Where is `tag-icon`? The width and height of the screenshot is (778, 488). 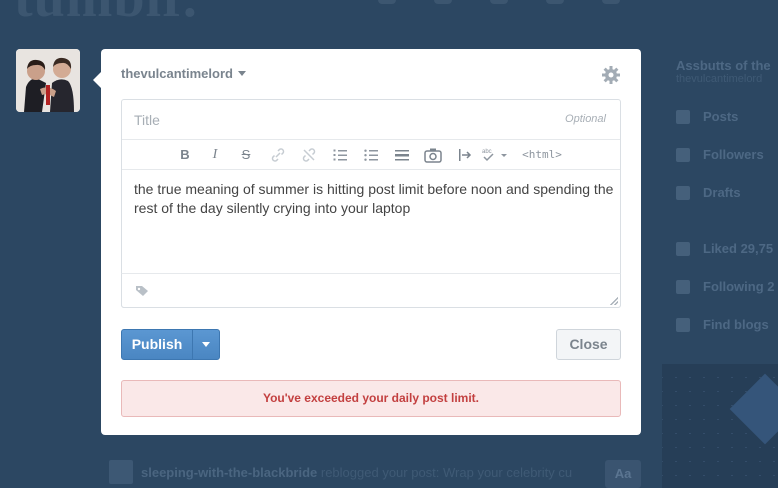 tag-icon is located at coordinates (142, 291).